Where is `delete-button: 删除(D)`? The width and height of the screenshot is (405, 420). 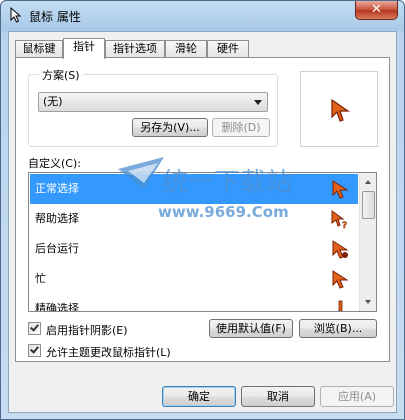
delete-button: 删除(D) is located at coordinates (241, 127).